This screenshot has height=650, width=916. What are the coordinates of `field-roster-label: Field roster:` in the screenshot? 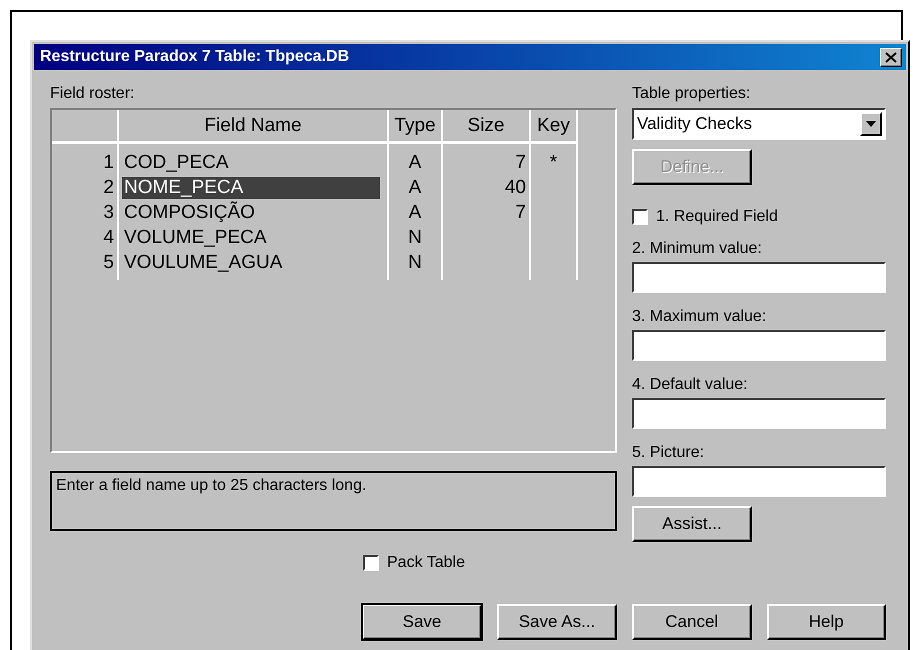 It's located at (93, 94).